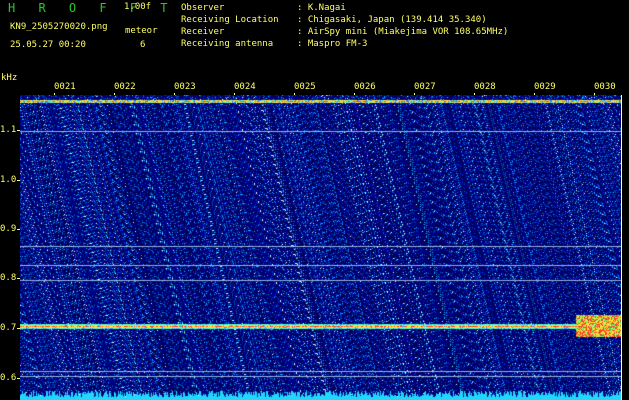 This screenshot has height=400, width=629. What do you see at coordinates (365, 87) in the screenshot?
I see `x-tick-label: 0026` at bounding box center [365, 87].